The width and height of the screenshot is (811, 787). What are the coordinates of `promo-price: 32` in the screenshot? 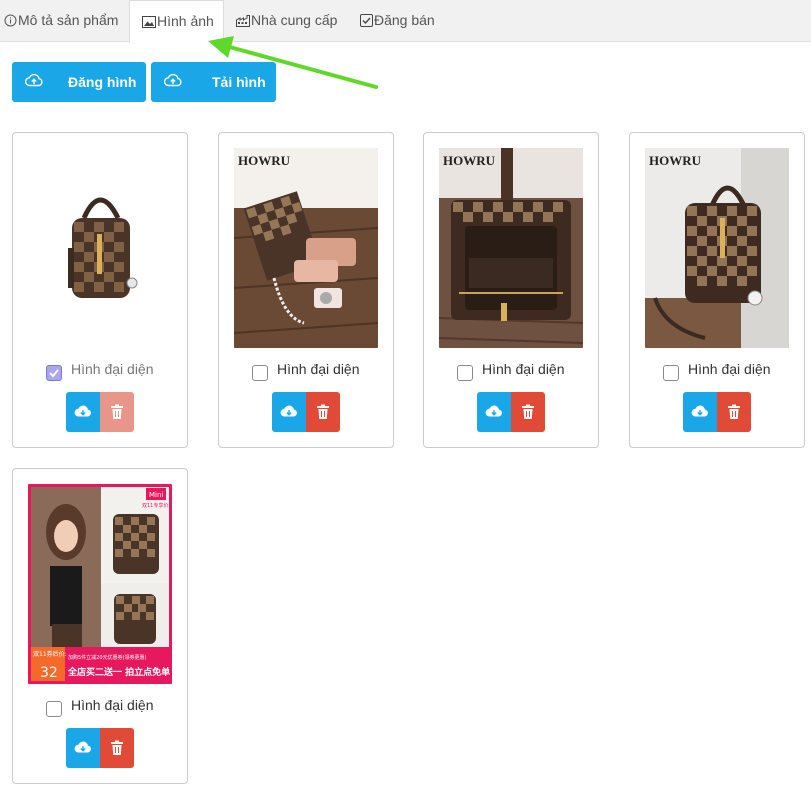 It's located at (49, 673).